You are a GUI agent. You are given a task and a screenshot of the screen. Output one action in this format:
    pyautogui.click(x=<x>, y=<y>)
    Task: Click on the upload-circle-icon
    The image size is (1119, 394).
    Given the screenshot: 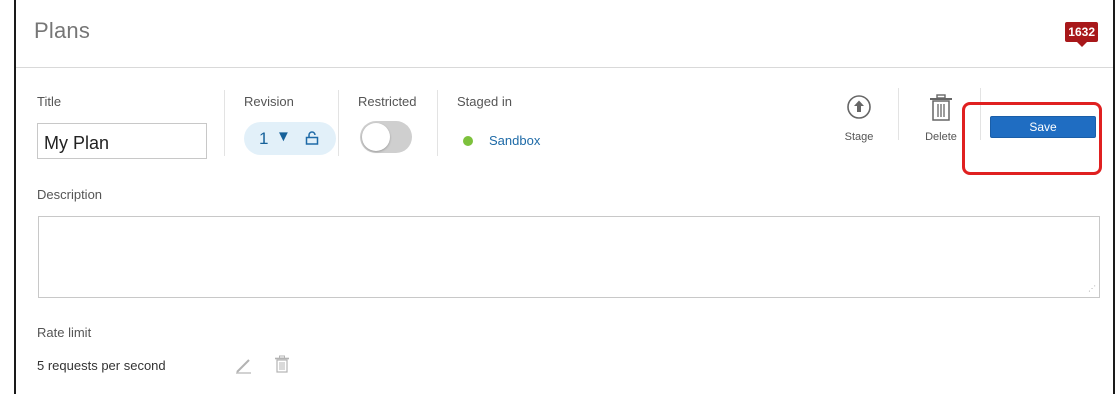 What is the action you would take?
    pyautogui.click(x=859, y=107)
    